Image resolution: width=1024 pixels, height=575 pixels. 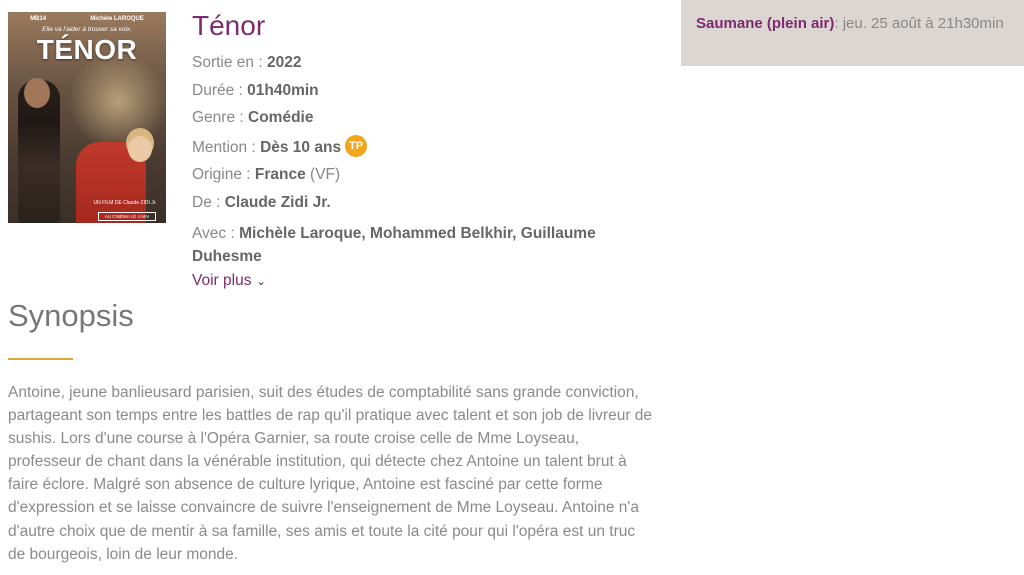 I want to click on poster-figure-man-head, so click(x=37, y=93).